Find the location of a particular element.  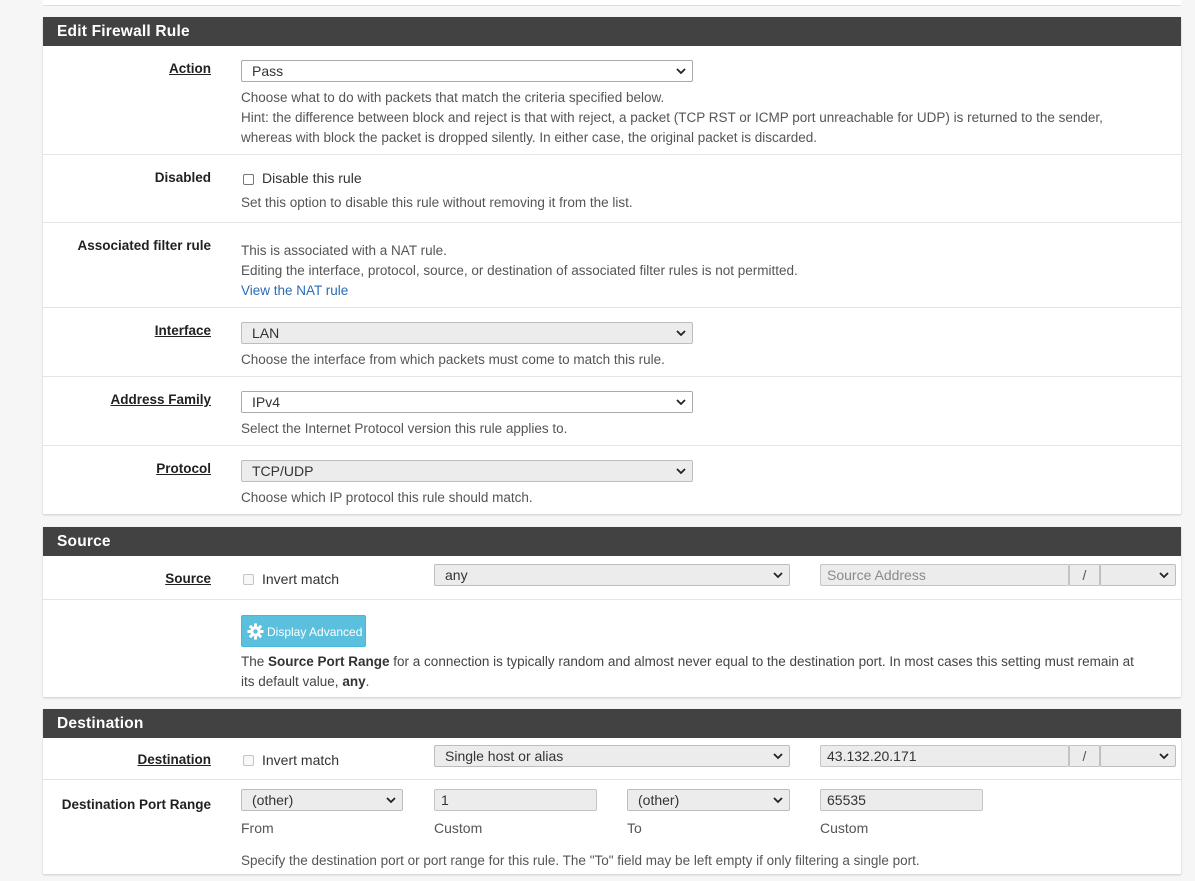

address-family-select: IPv4 is located at coordinates (467, 402).